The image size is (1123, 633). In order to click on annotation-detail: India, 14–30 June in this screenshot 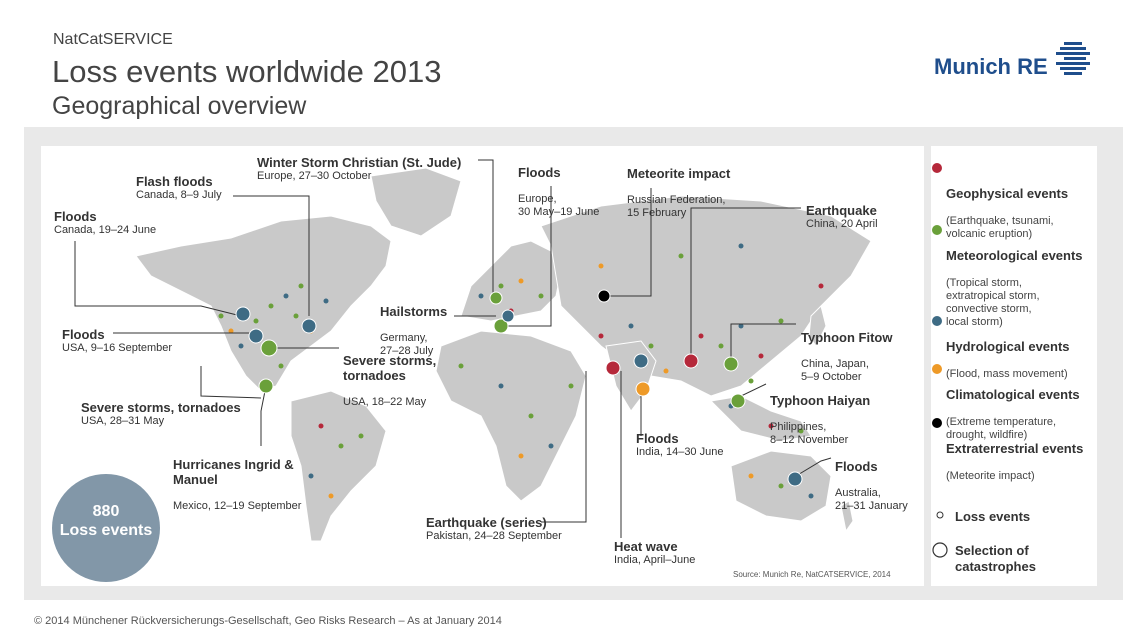, I will do `click(680, 452)`.